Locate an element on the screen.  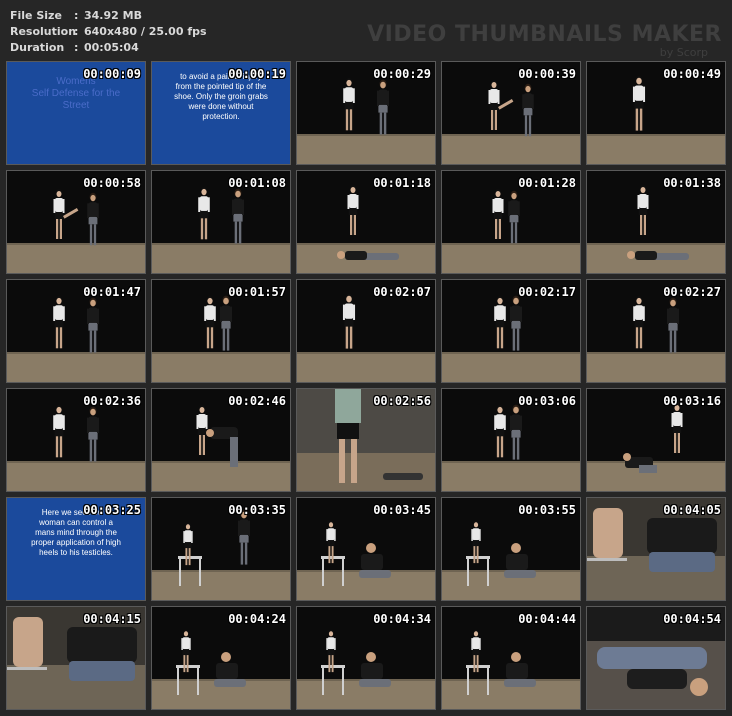
thumbnail: 00:00:58 is located at coordinates (76, 222).